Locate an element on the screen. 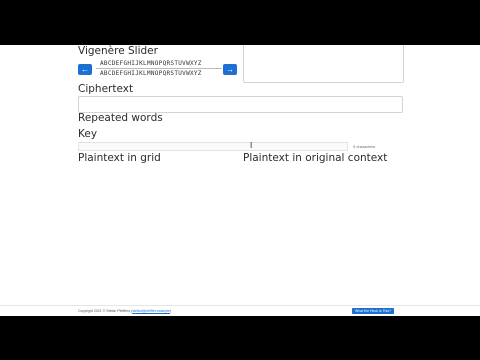  author-email-link: stefan@pfeiffer.example is located at coordinates (151, 311).